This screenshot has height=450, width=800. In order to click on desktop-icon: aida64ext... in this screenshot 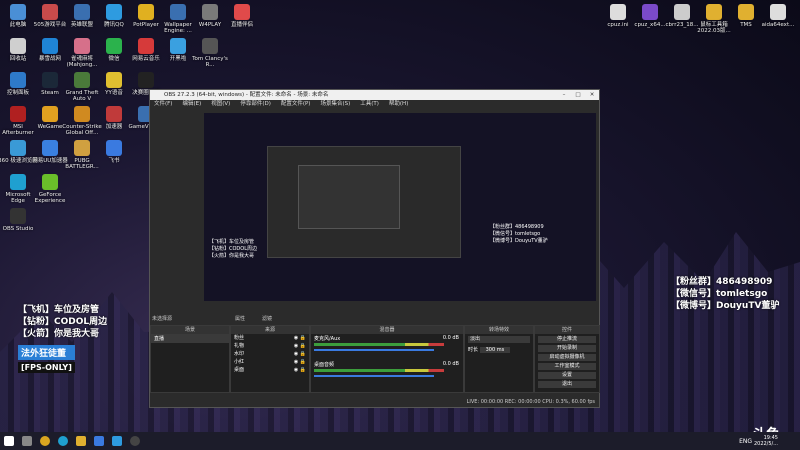, I will do `click(778, 16)`.